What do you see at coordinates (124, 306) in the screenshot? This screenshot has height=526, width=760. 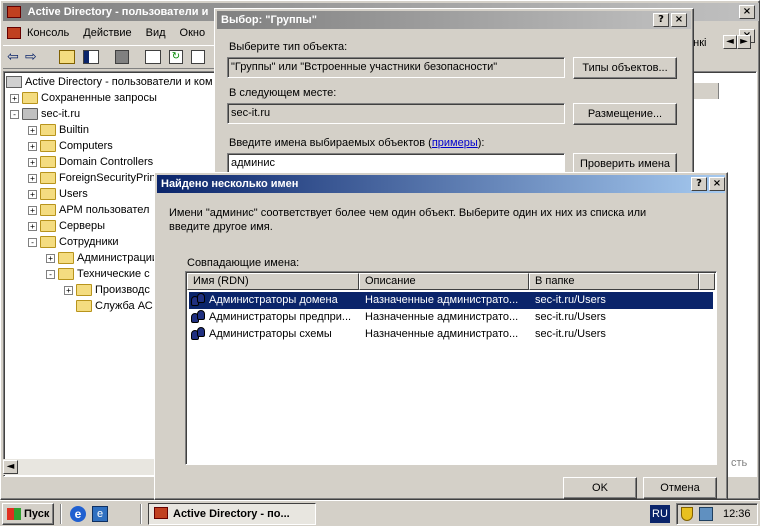 I see `tree-item-label: Служба АС` at bounding box center [124, 306].